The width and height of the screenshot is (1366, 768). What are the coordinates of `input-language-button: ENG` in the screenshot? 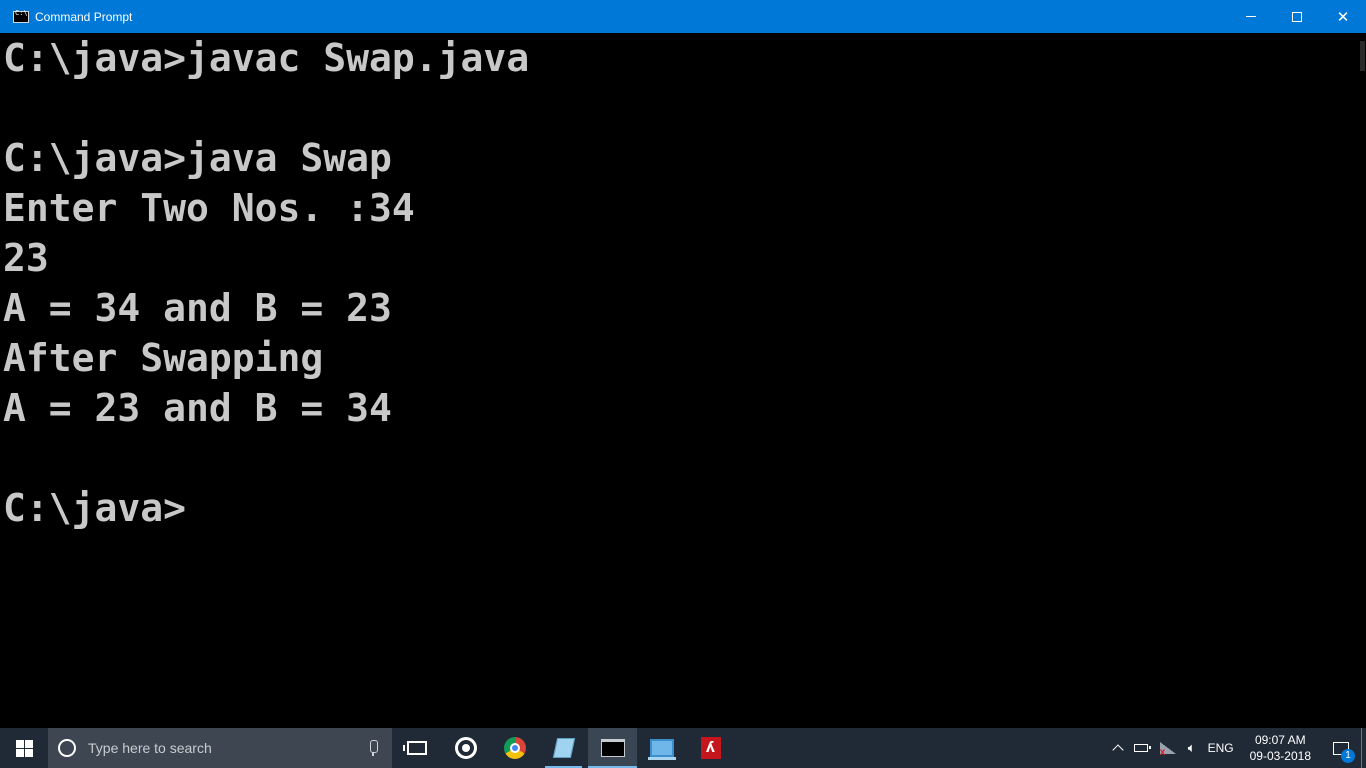 It's located at (1221, 748).